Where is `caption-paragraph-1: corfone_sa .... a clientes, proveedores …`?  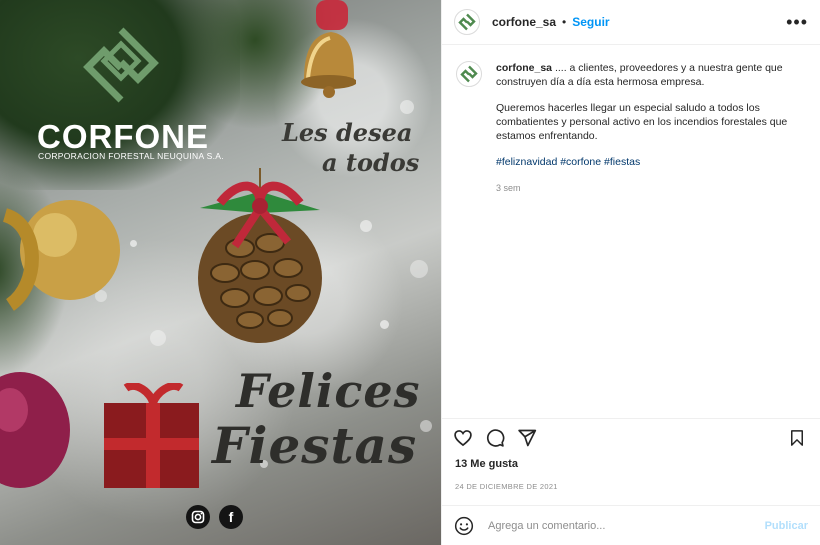
caption-paragraph-1: corfone_sa .... a clientes, proveedores … is located at coordinates (646, 75).